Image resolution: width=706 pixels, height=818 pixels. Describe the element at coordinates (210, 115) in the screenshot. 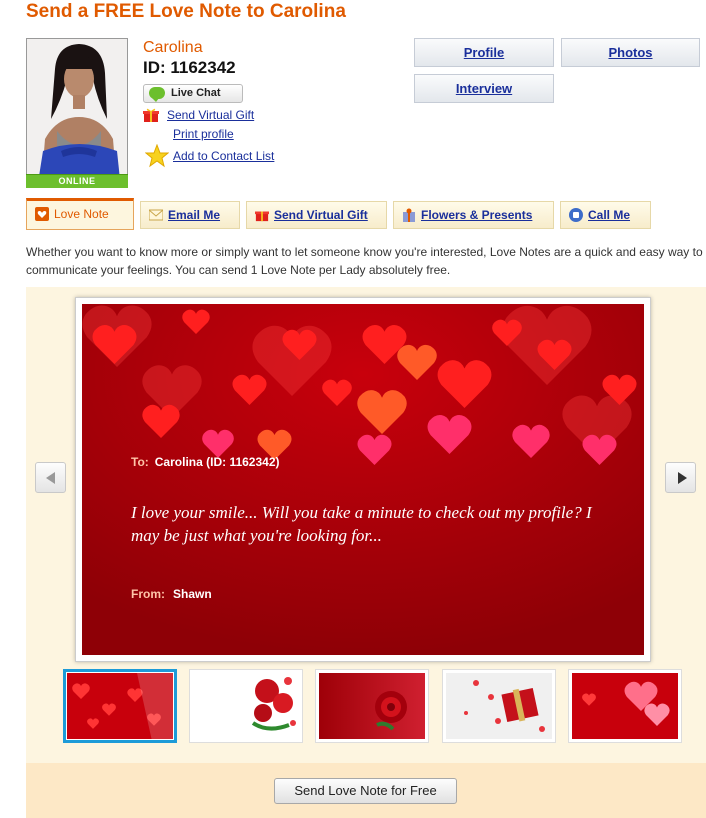

I see `send-virtual-gift-link: Send Virtual Gift` at that location.